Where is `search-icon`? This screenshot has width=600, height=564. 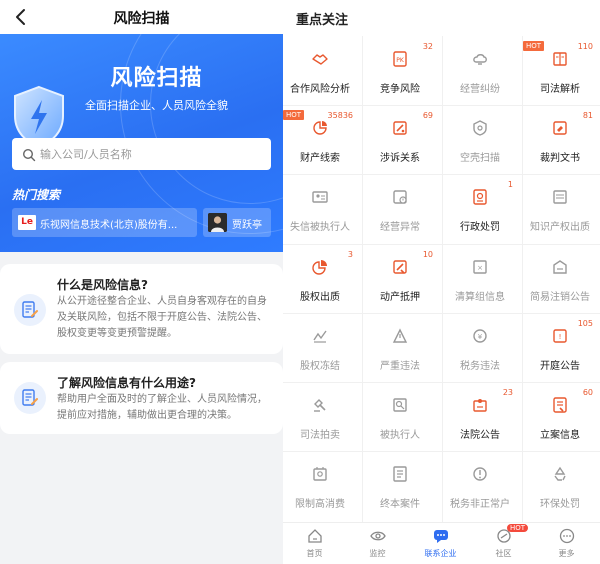
search-icon is located at coordinates (29, 154).